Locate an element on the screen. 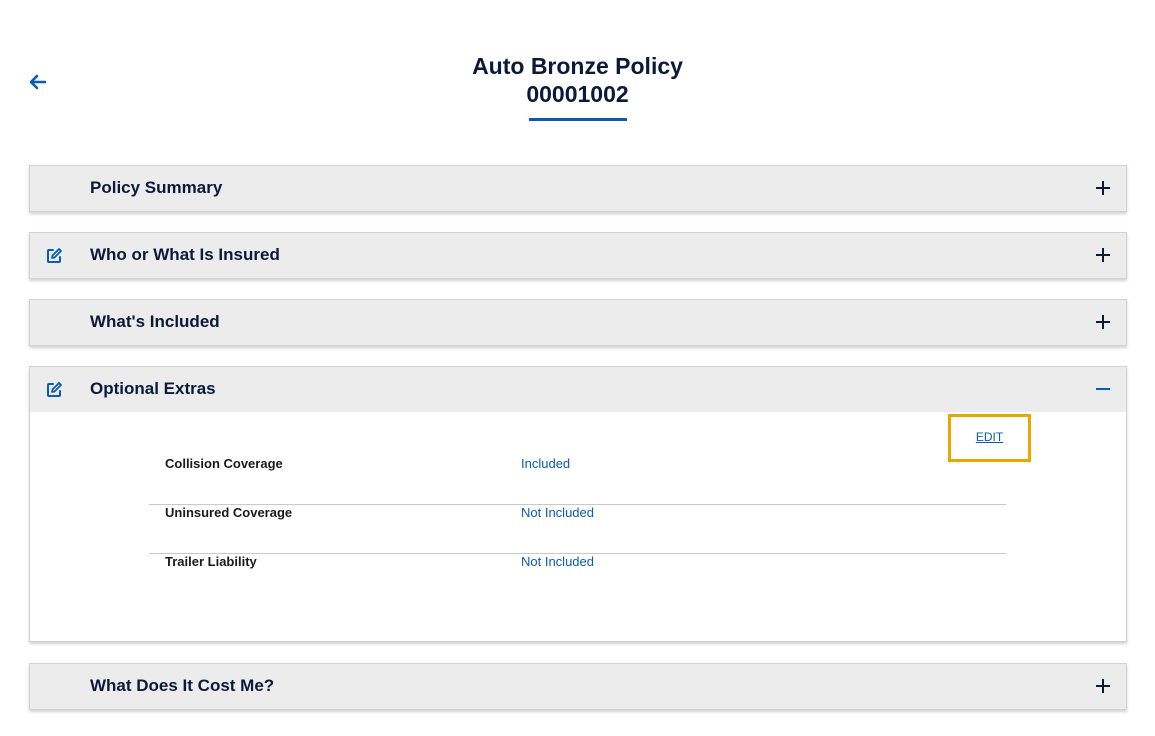 Image resolution: width=1155 pixels, height=736 pixels. row-label: Uninsured Coverage is located at coordinates (229, 512).